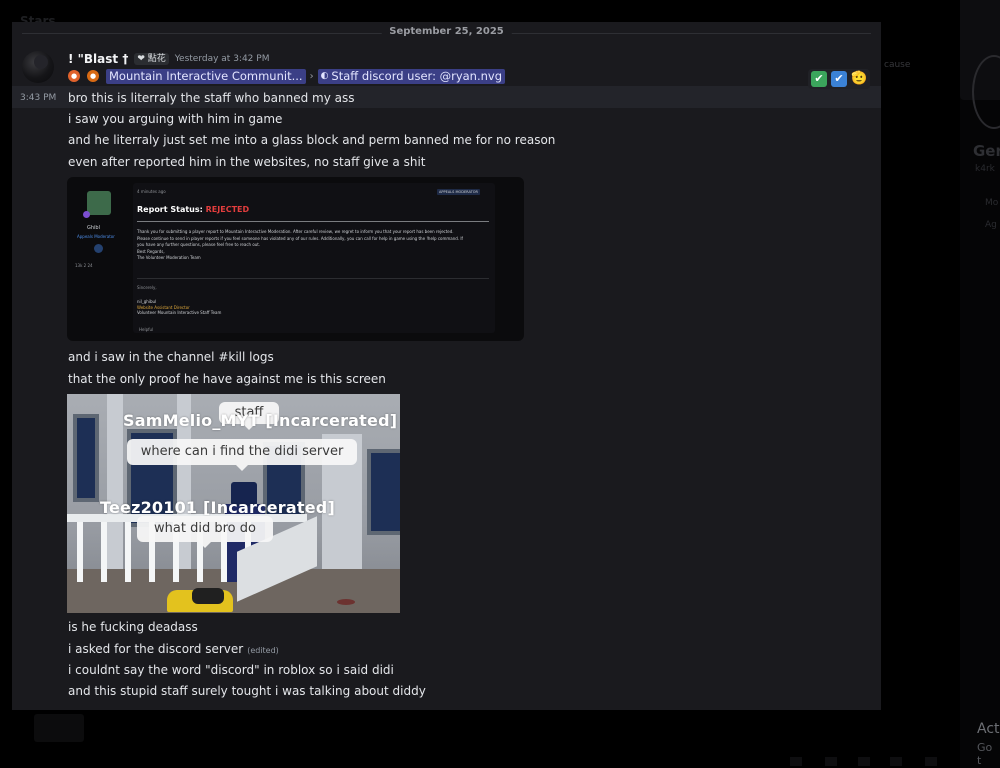  Describe the element at coordinates (260, 420) in the screenshot. I see `player-nametag: SamMelio_MYT [Incarcerated]` at that location.